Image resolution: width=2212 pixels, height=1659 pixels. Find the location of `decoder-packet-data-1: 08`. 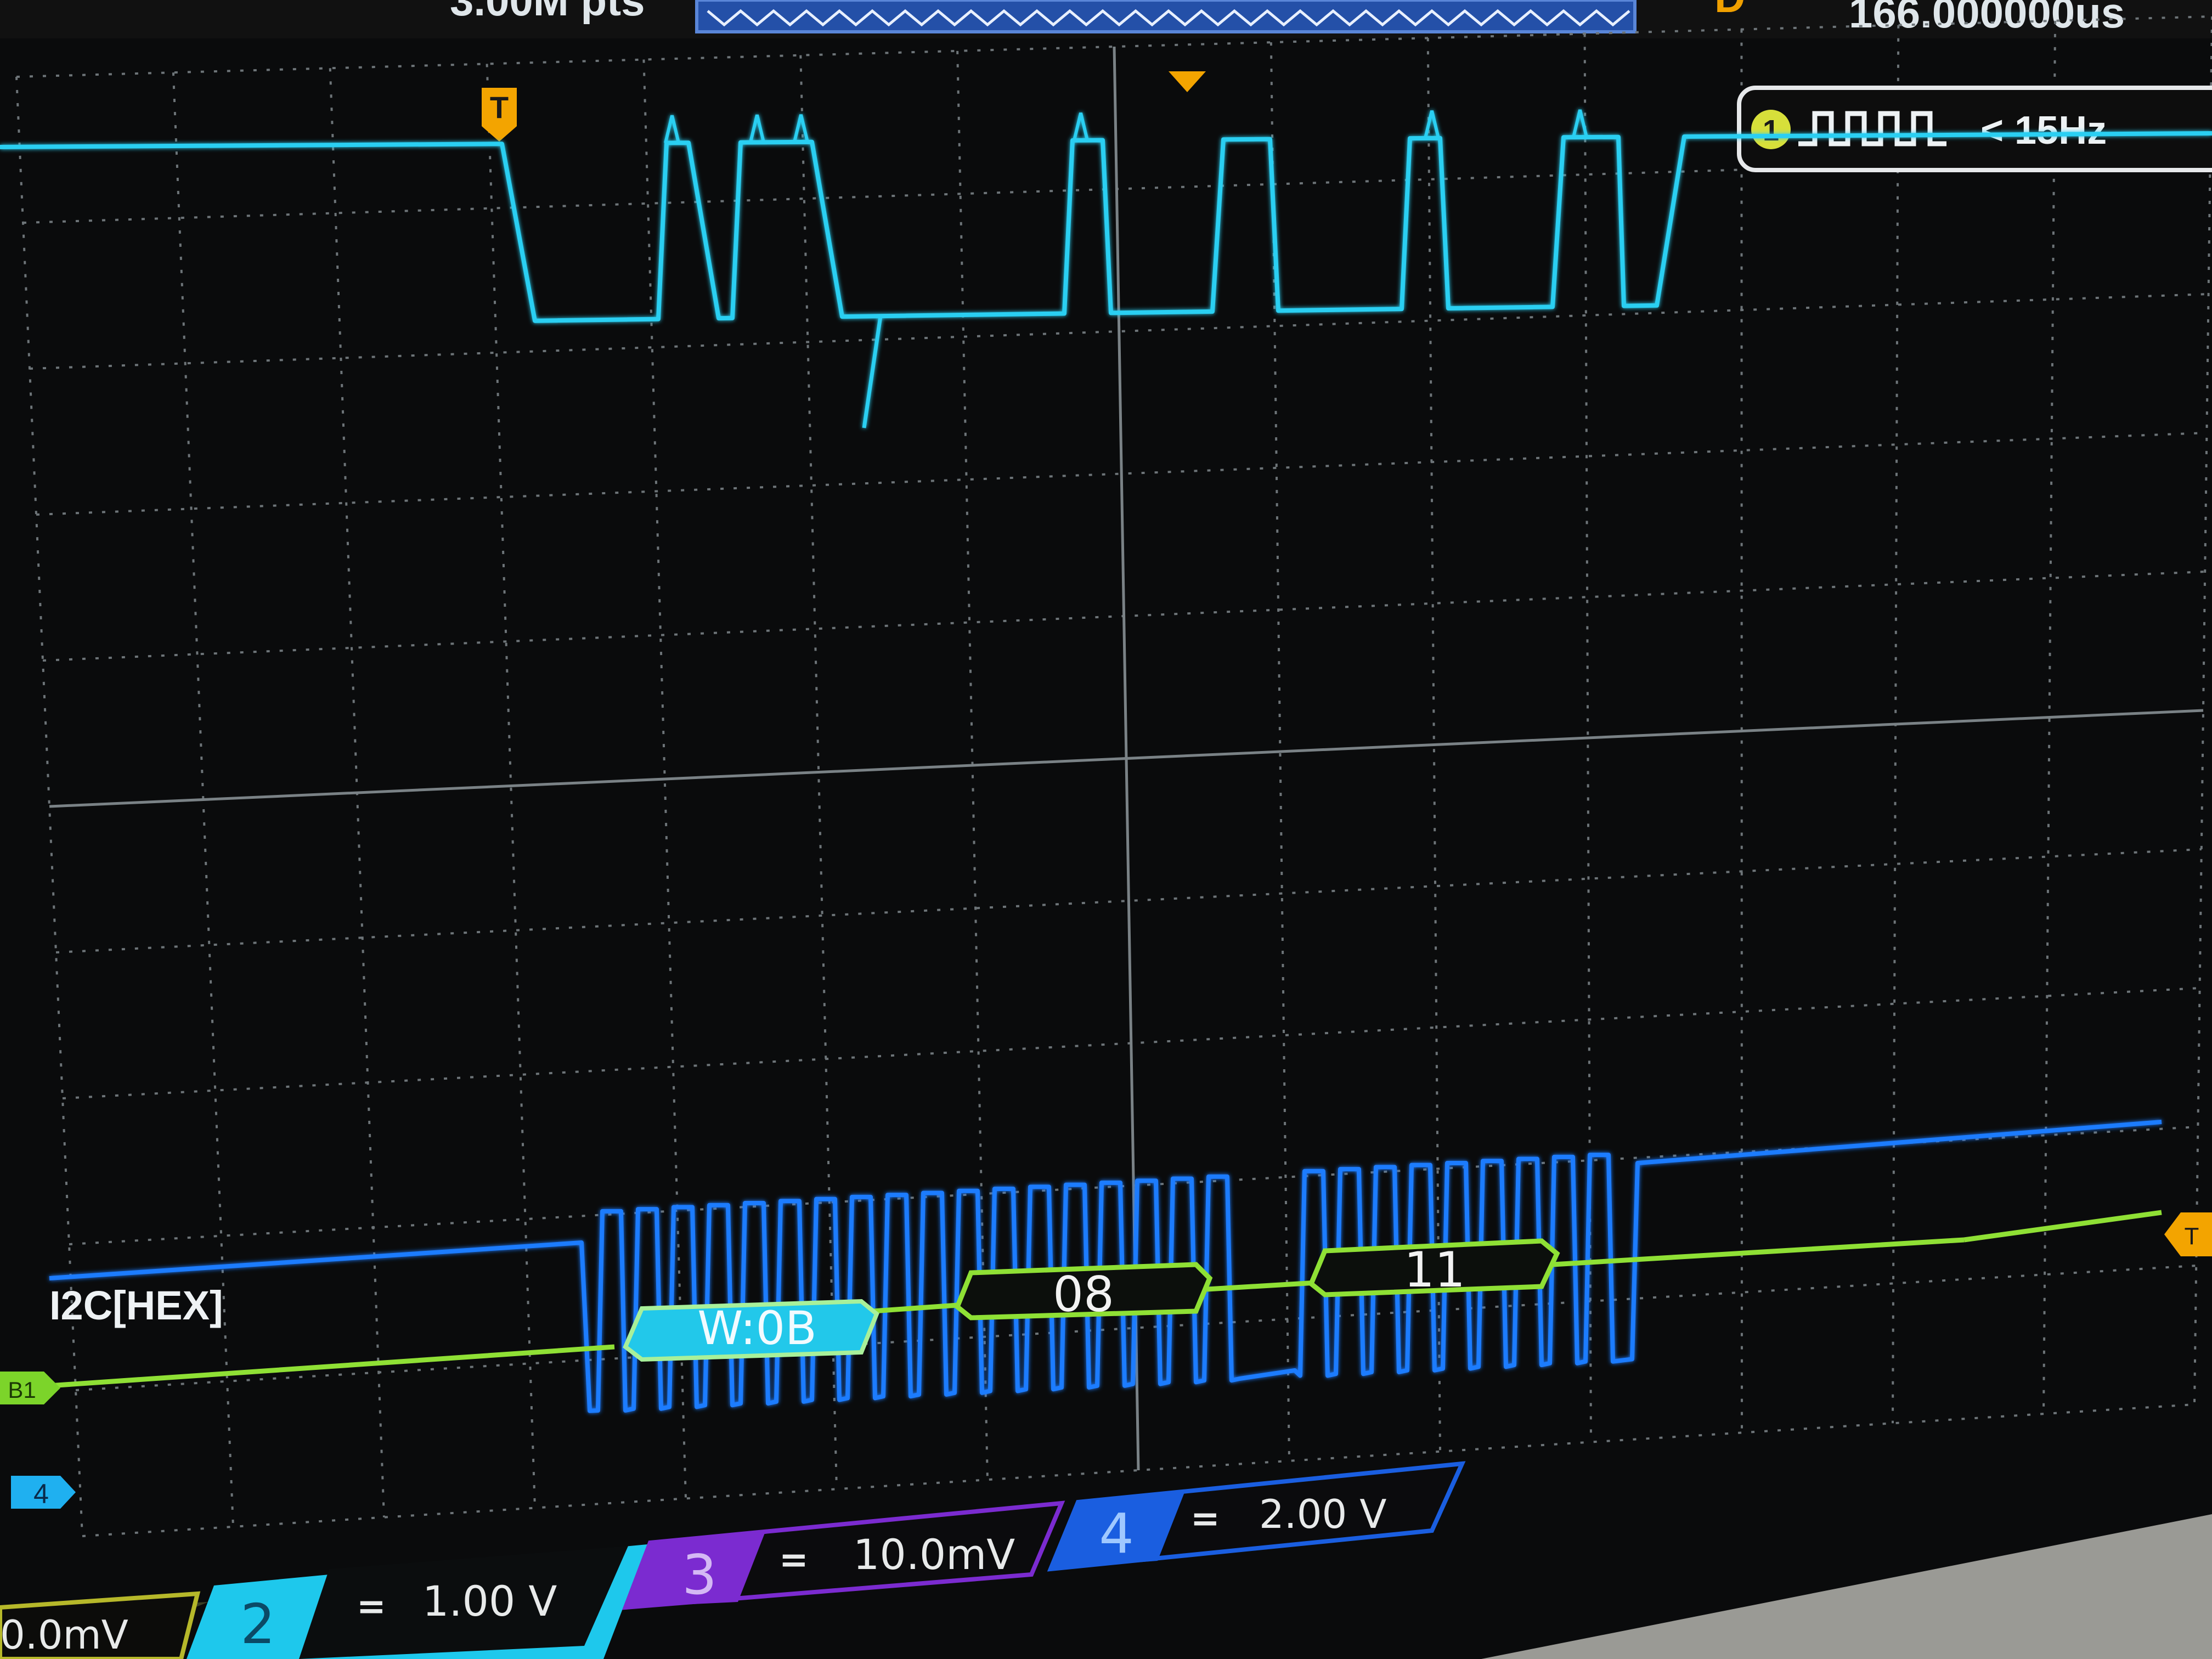

decoder-packet-data-1: 08 is located at coordinates (1083, 1293).